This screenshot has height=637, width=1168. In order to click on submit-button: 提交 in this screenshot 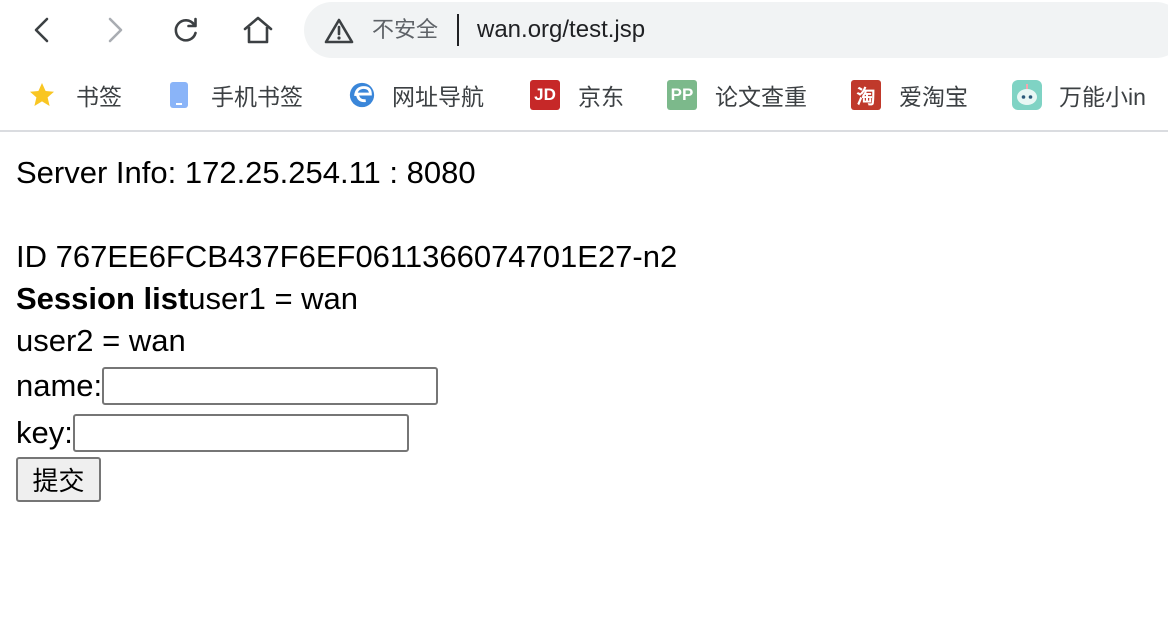, I will do `click(58, 479)`.